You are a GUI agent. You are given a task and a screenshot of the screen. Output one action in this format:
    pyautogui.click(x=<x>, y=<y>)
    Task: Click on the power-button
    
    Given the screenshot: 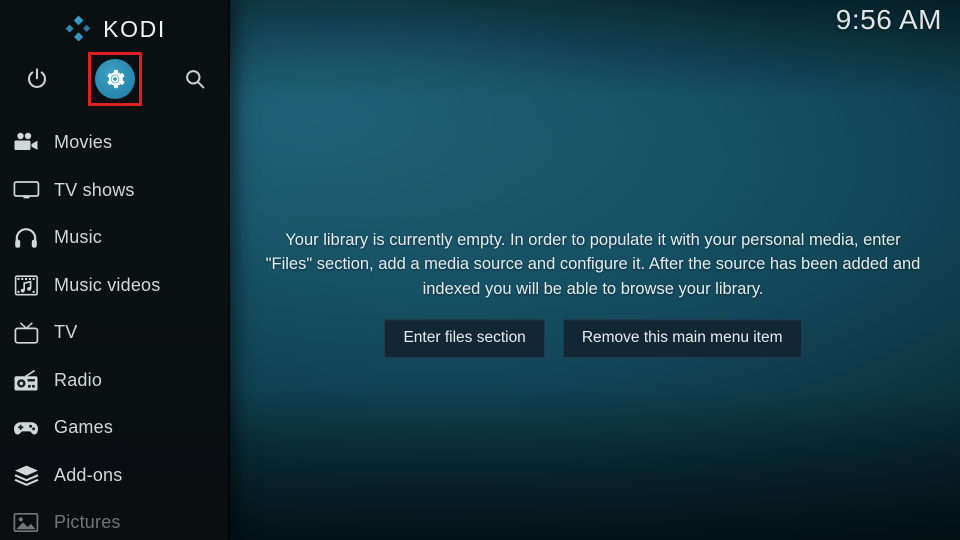 What is the action you would take?
    pyautogui.click(x=37, y=79)
    